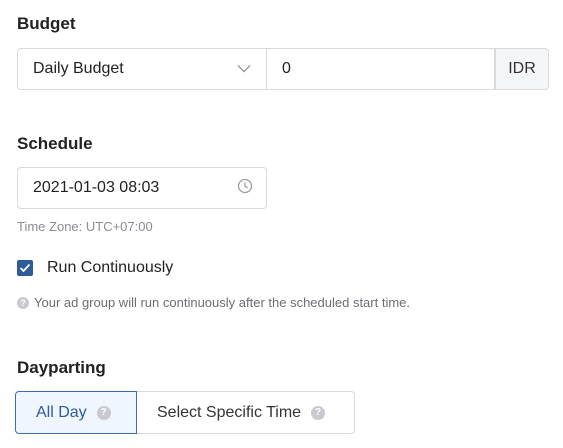 The image size is (563, 448). Describe the element at coordinates (381, 69) in the screenshot. I see `budget-amount-input: 0` at that location.